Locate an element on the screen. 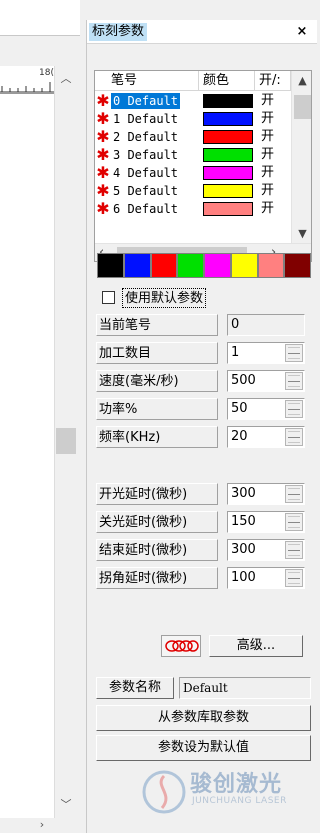 The width and height of the screenshot is (320, 833). laser-off-delay-value: 150 is located at coordinates (243, 522).